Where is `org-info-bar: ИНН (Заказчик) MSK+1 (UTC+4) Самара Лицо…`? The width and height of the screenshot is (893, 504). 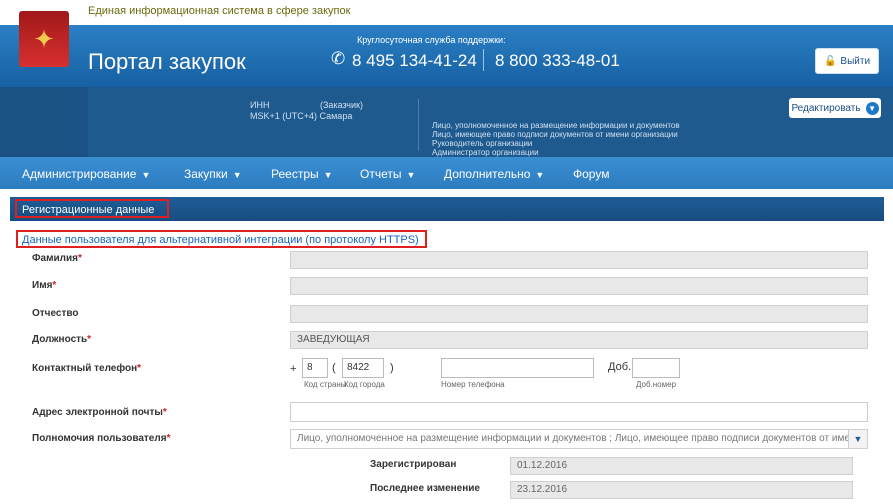 org-info-bar: ИНН (Заказчик) MSK+1 (UTC+4) Самара Лицо… is located at coordinates (446, 122).